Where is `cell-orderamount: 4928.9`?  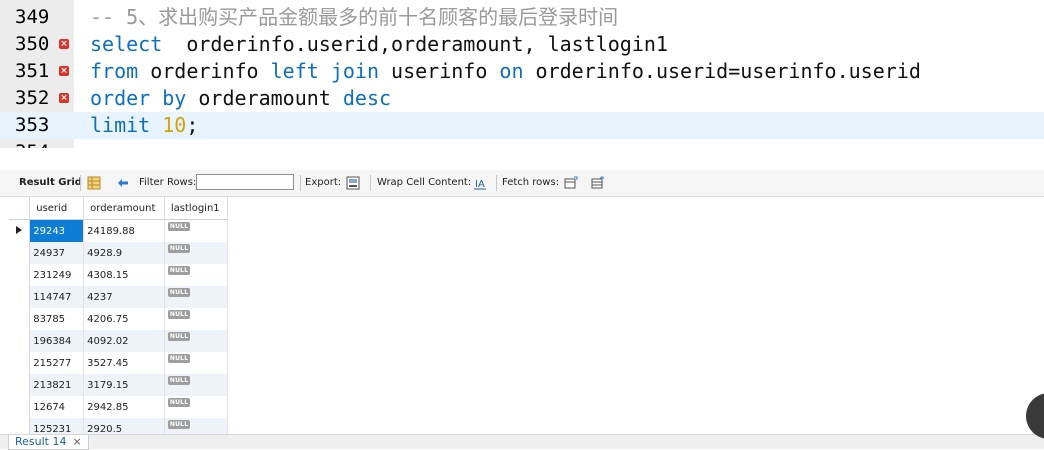
cell-orderamount: 4928.9 is located at coordinates (124, 253).